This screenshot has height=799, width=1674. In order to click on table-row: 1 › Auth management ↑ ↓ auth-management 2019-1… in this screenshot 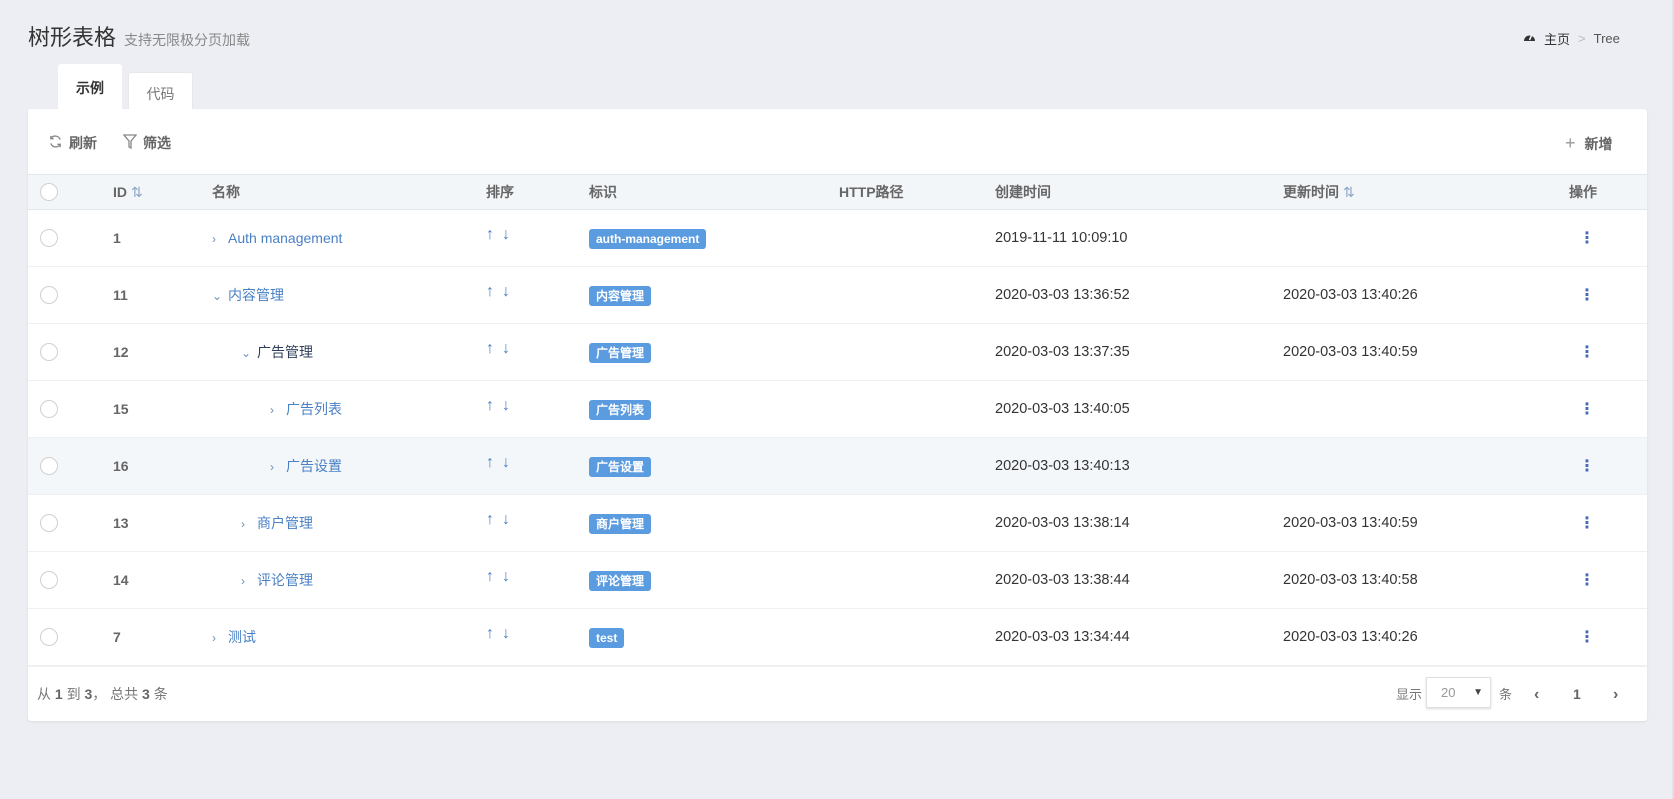, I will do `click(837, 238)`.